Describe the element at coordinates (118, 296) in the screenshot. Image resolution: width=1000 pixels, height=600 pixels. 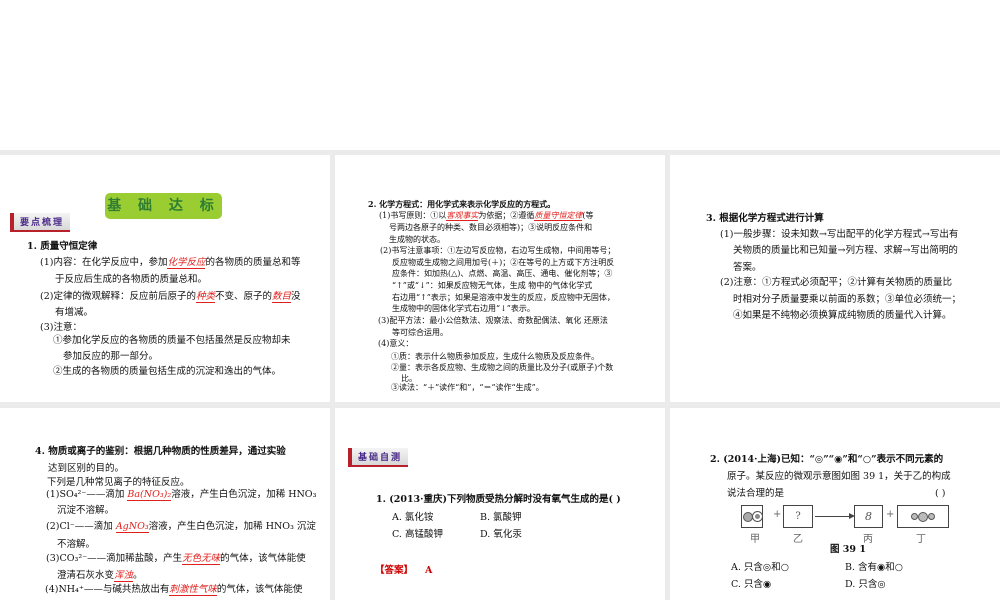
I see `text: (2)定律的微观解释：反应前后原子的` at that location.